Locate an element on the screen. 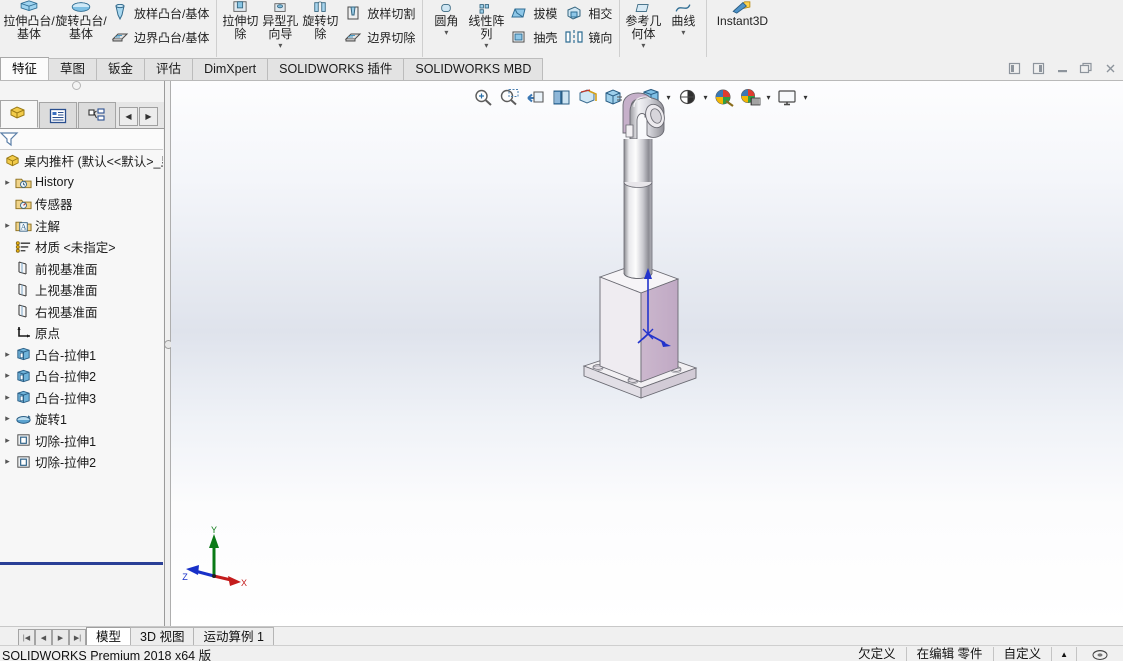 This screenshot has width=1123, height=661. linear-pattern-label: 线性阵列 is located at coordinates (486, 27).